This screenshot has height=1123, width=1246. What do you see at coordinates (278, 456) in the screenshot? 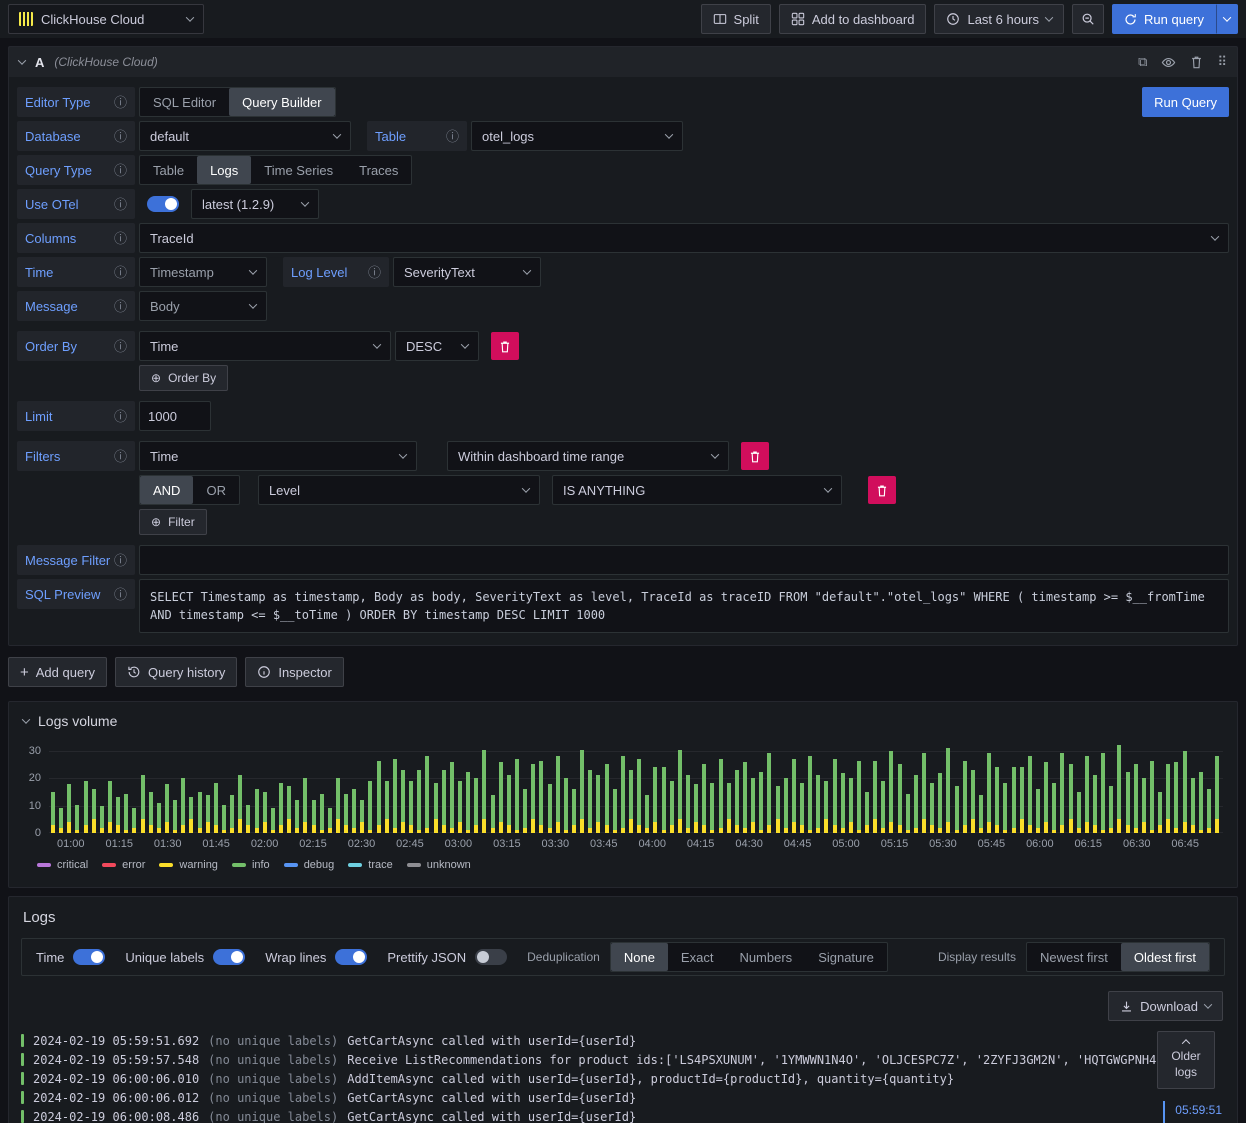
I see `filter-field-select: Time` at bounding box center [278, 456].